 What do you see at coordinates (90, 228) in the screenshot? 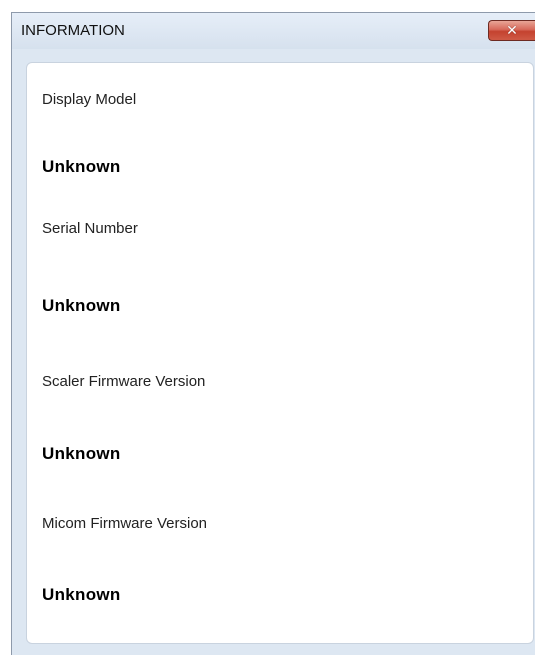
I see `serial-number-label: Serial Number` at bounding box center [90, 228].